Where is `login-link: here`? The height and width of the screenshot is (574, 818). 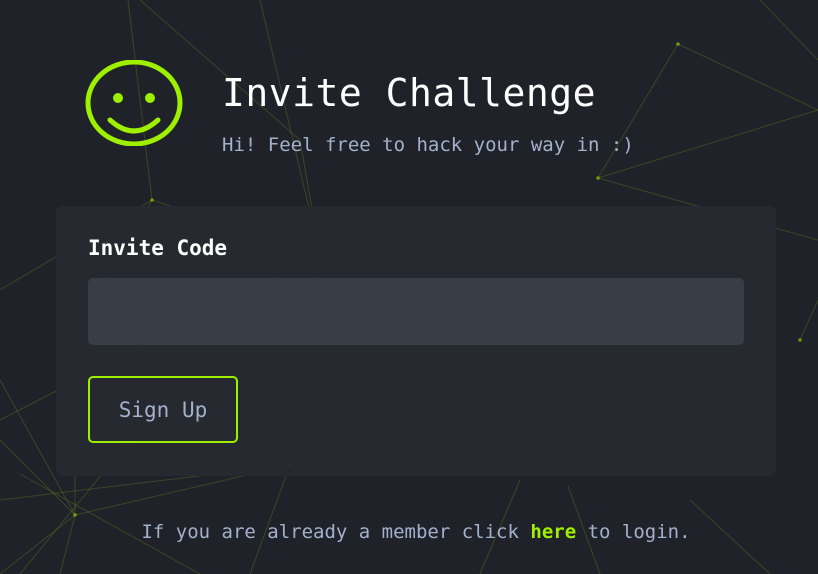 login-link: here is located at coordinates (553, 532).